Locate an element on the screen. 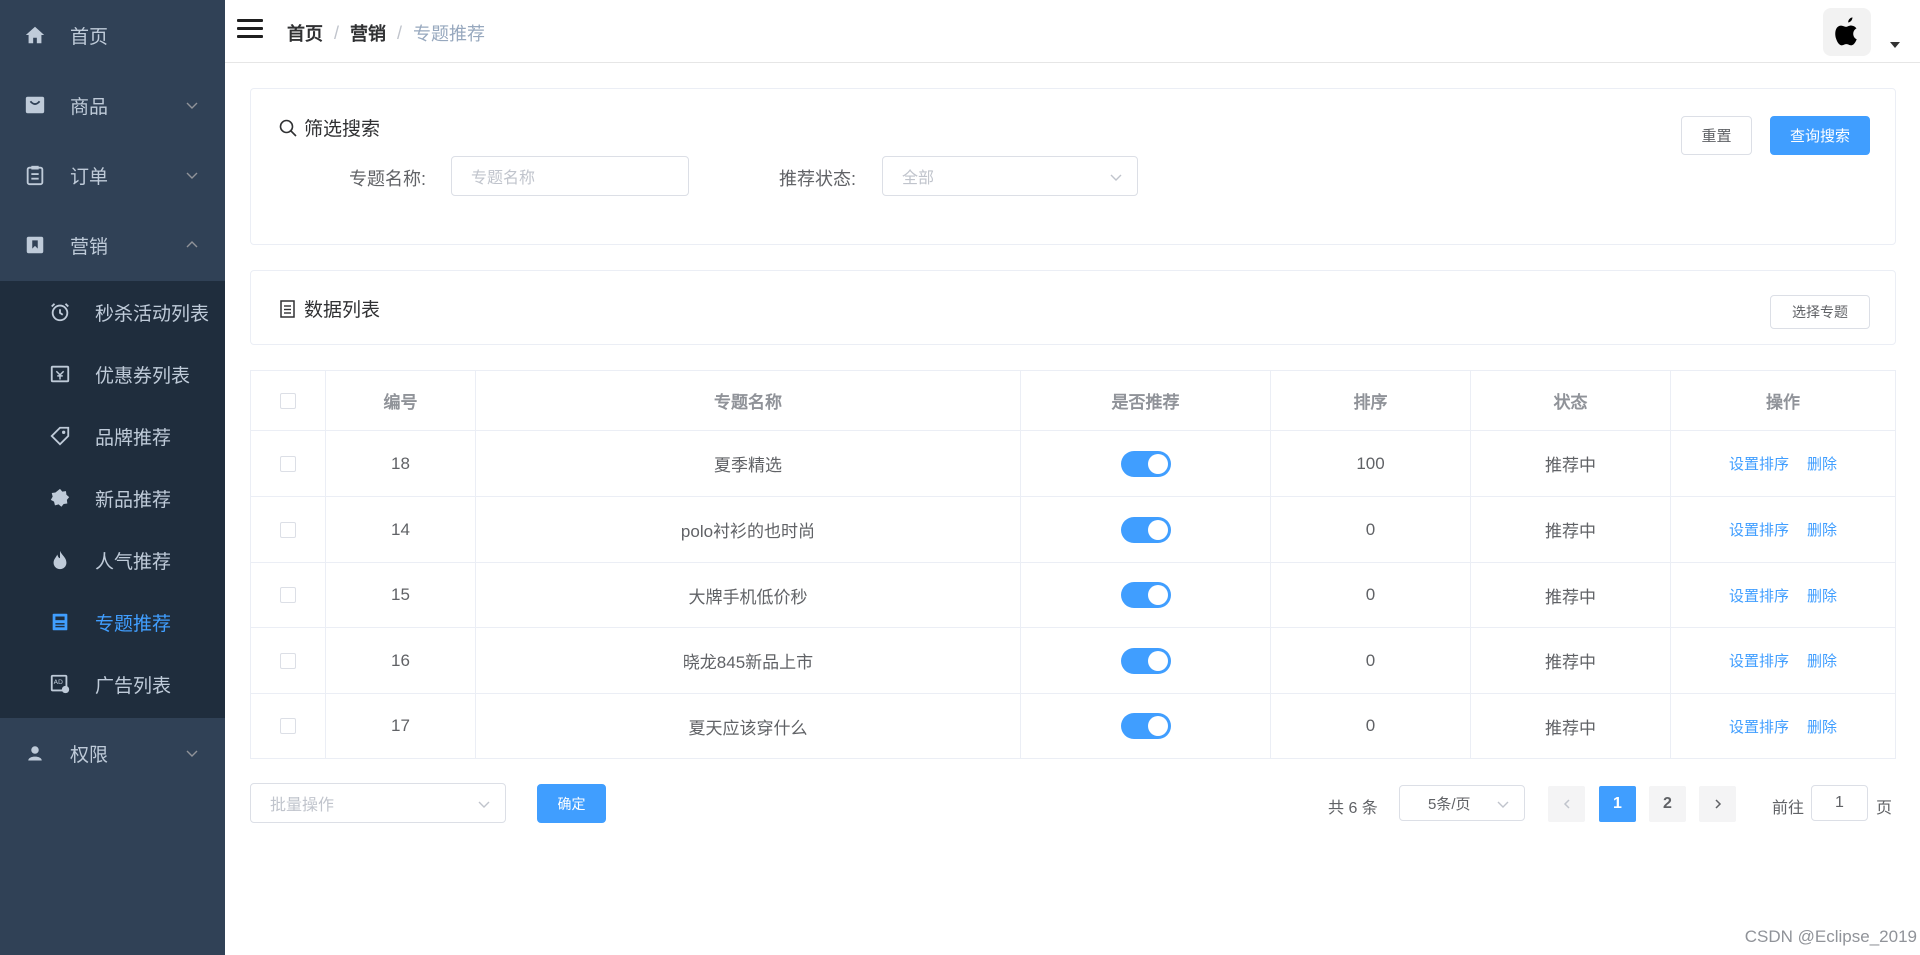 This screenshot has height=955, width=1920. topic-name-label: 专题名称: is located at coordinates (388, 179).